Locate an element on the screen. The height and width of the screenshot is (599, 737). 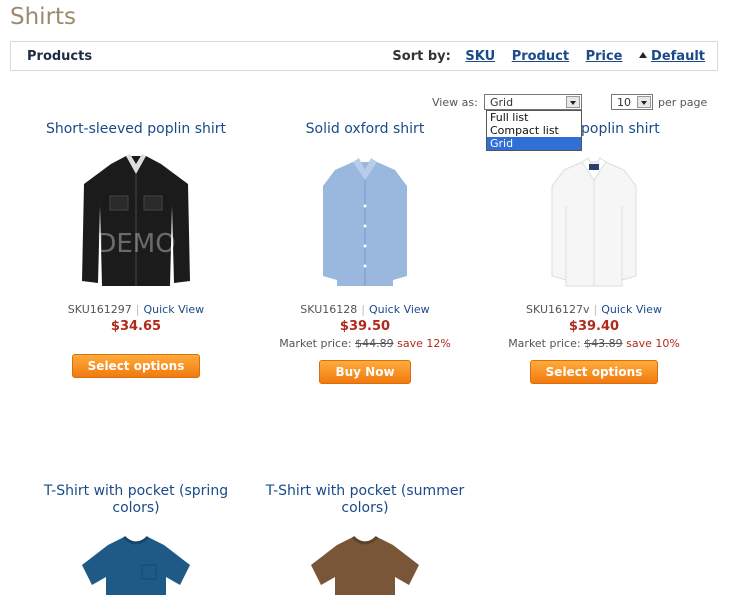
sort-direction-icon is located at coordinates (643, 55).